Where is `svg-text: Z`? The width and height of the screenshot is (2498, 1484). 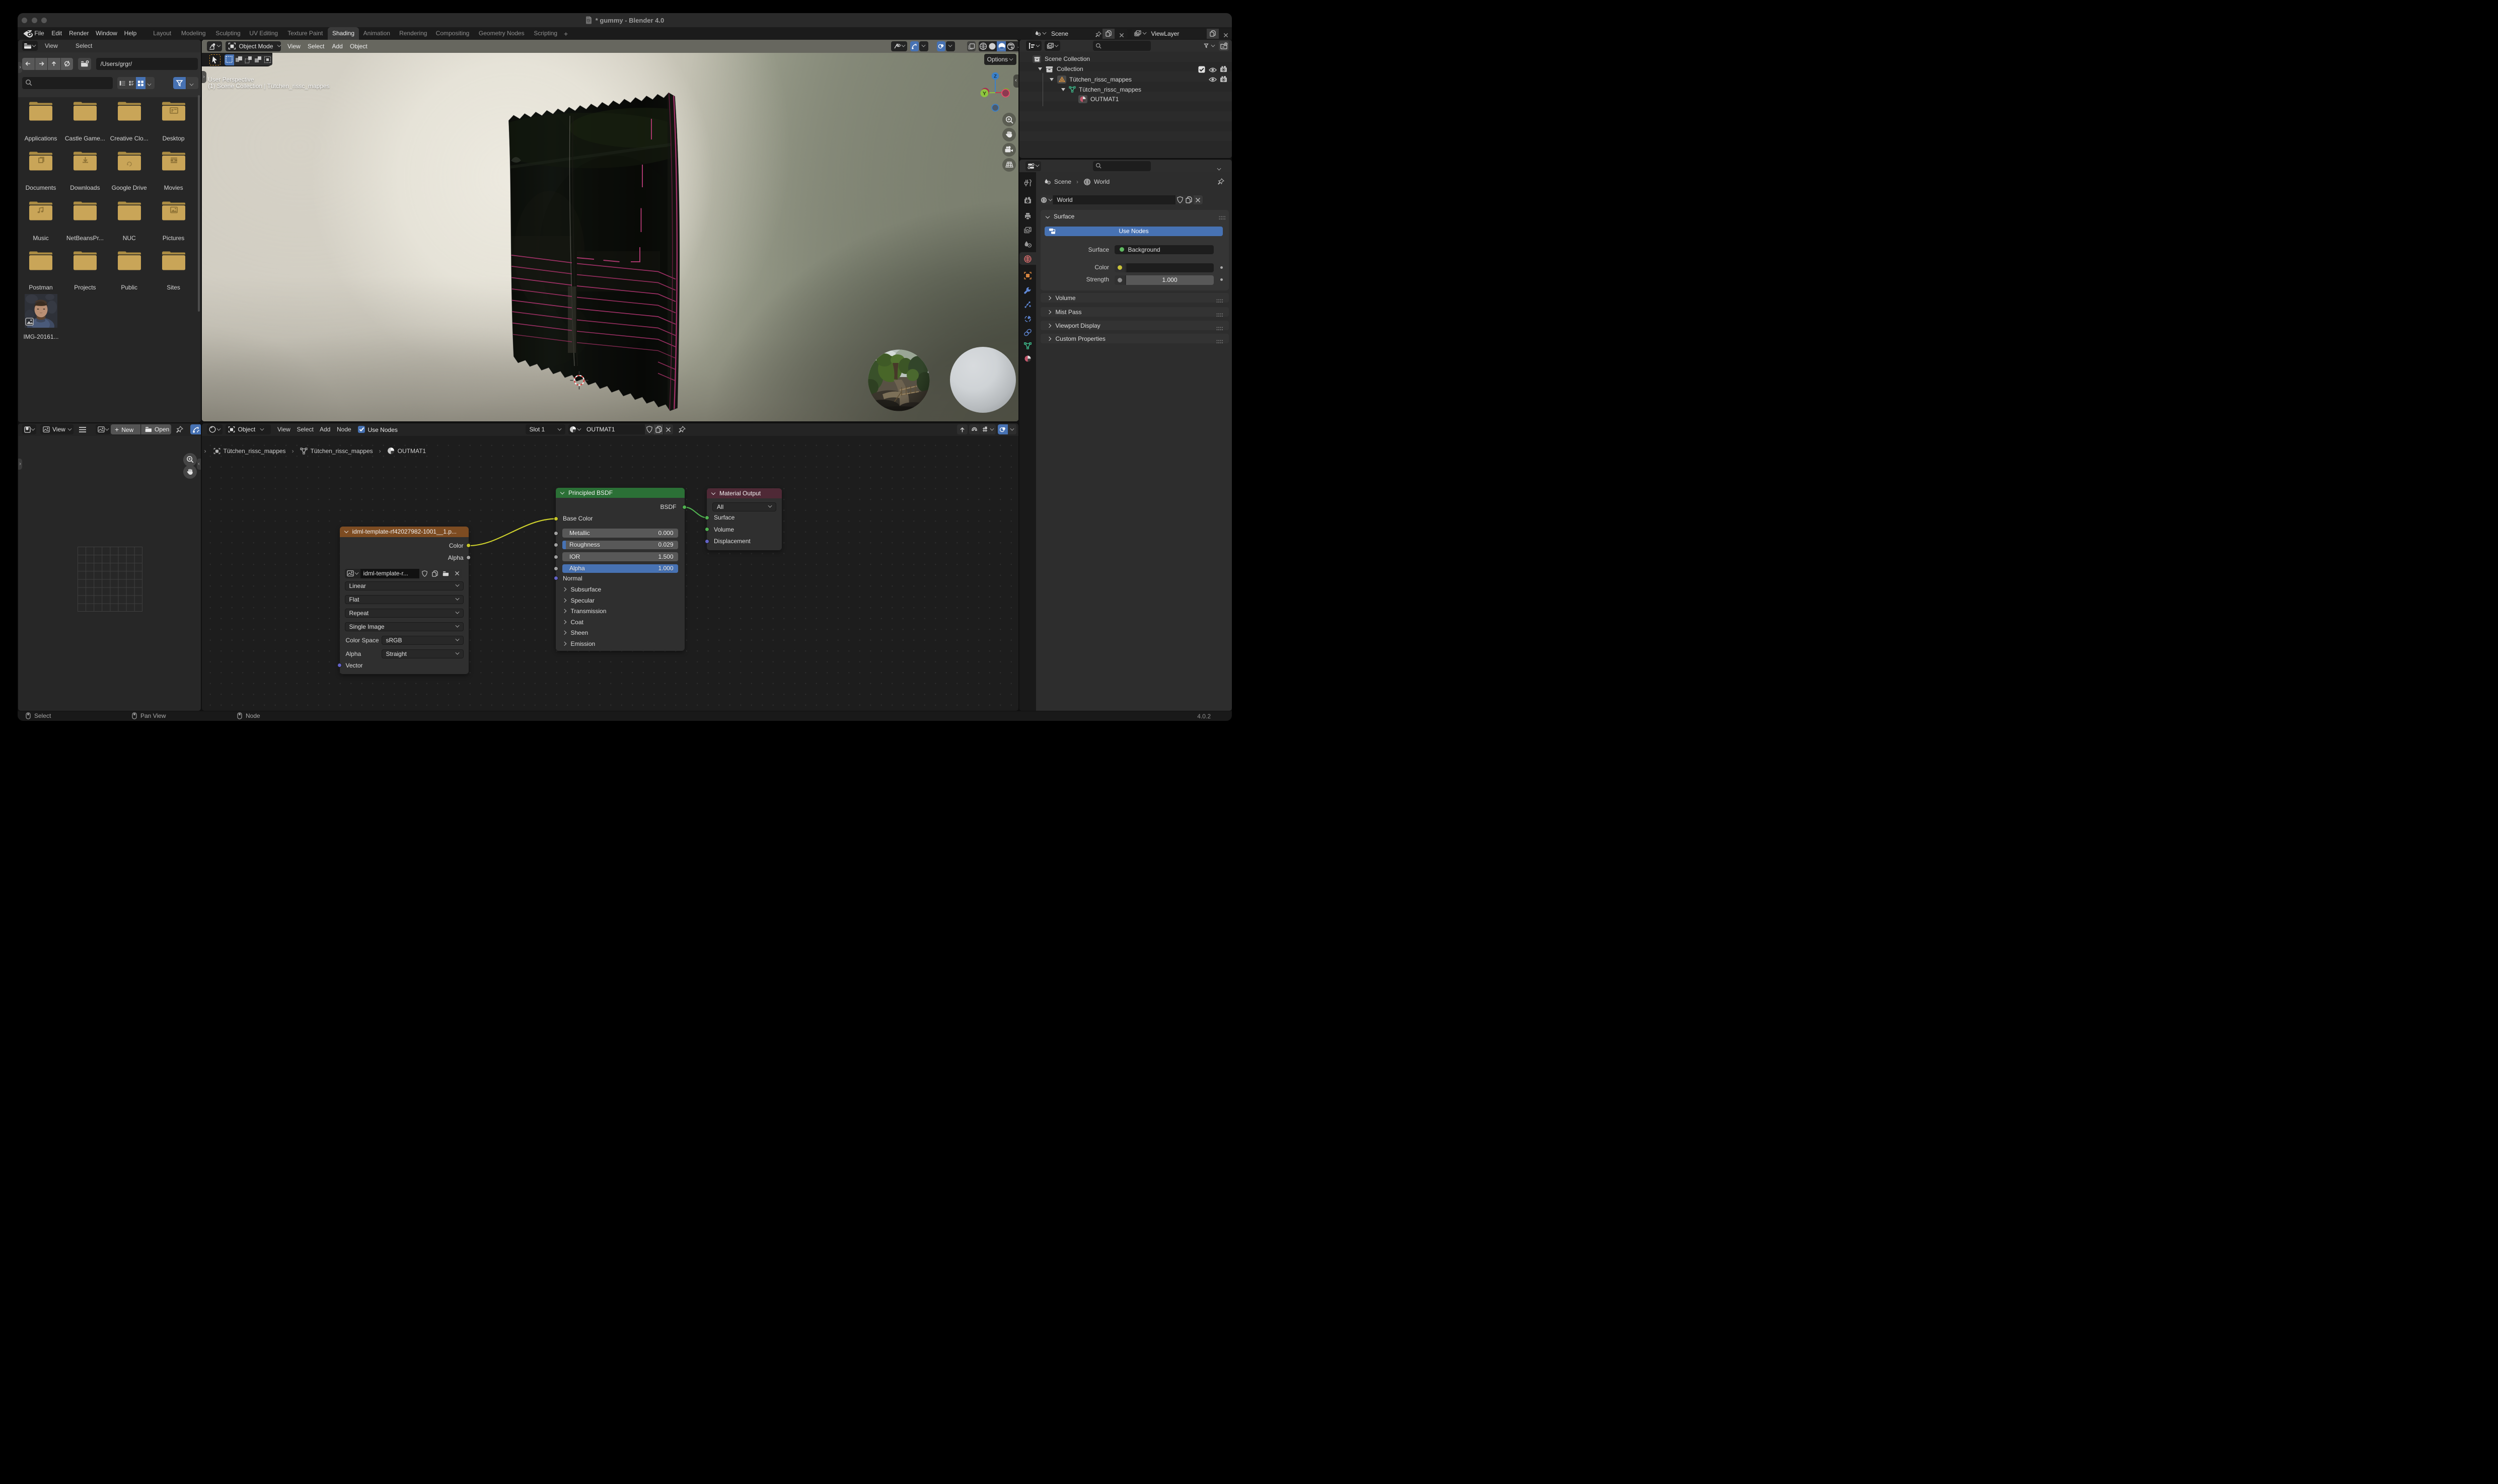 svg-text: Z is located at coordinates (995, 76).